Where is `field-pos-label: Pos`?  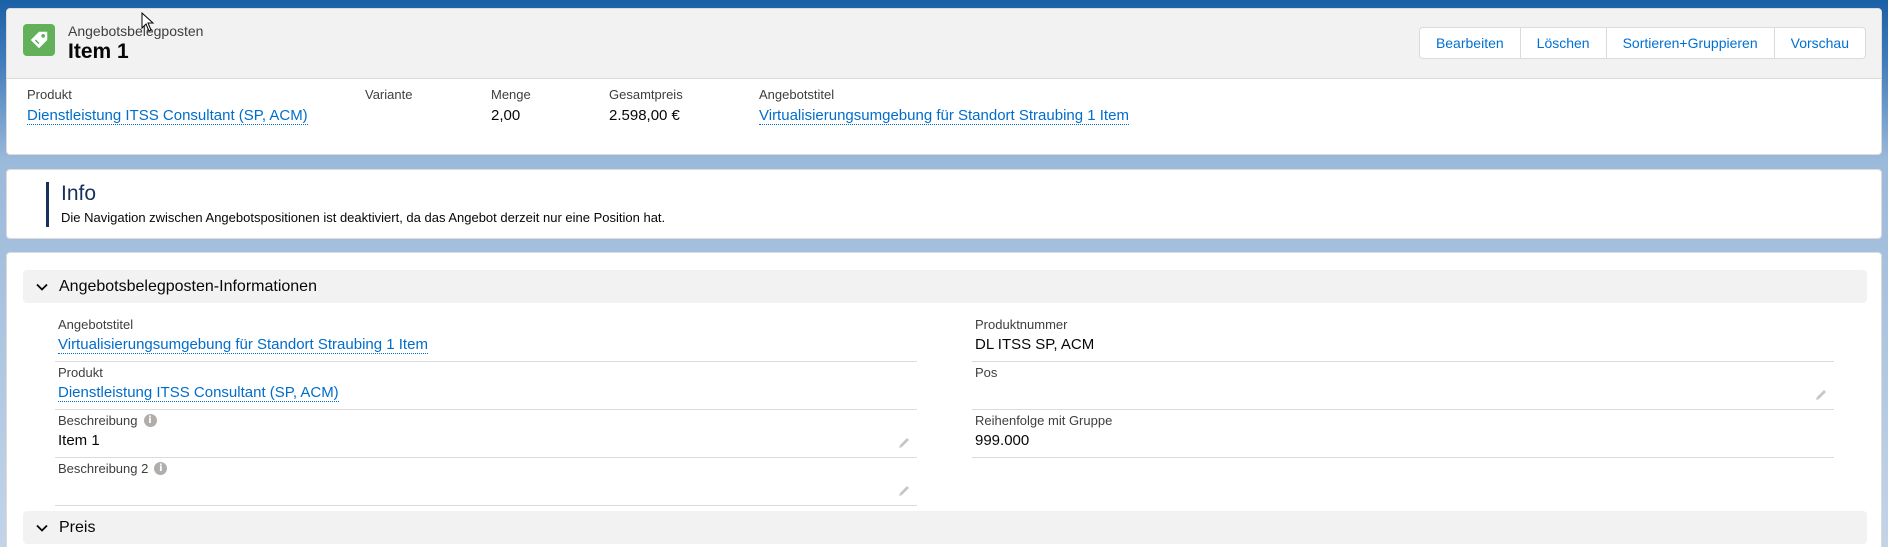 field-pos-label: Pos is located at coordinates (986, 372).